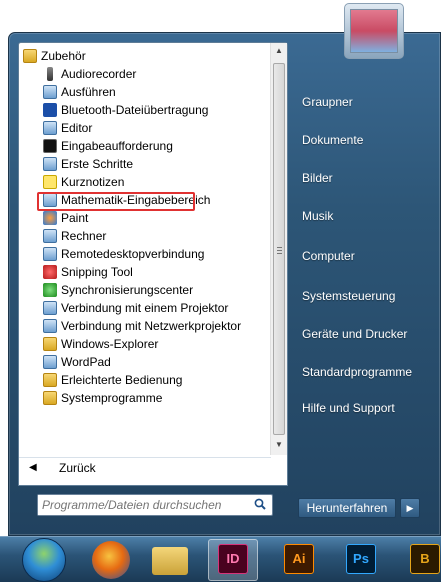 The width and height of the screenshot is (441, 582). I want to click on program-item: Verbindung mit einem Projektor, so click(145, 308).